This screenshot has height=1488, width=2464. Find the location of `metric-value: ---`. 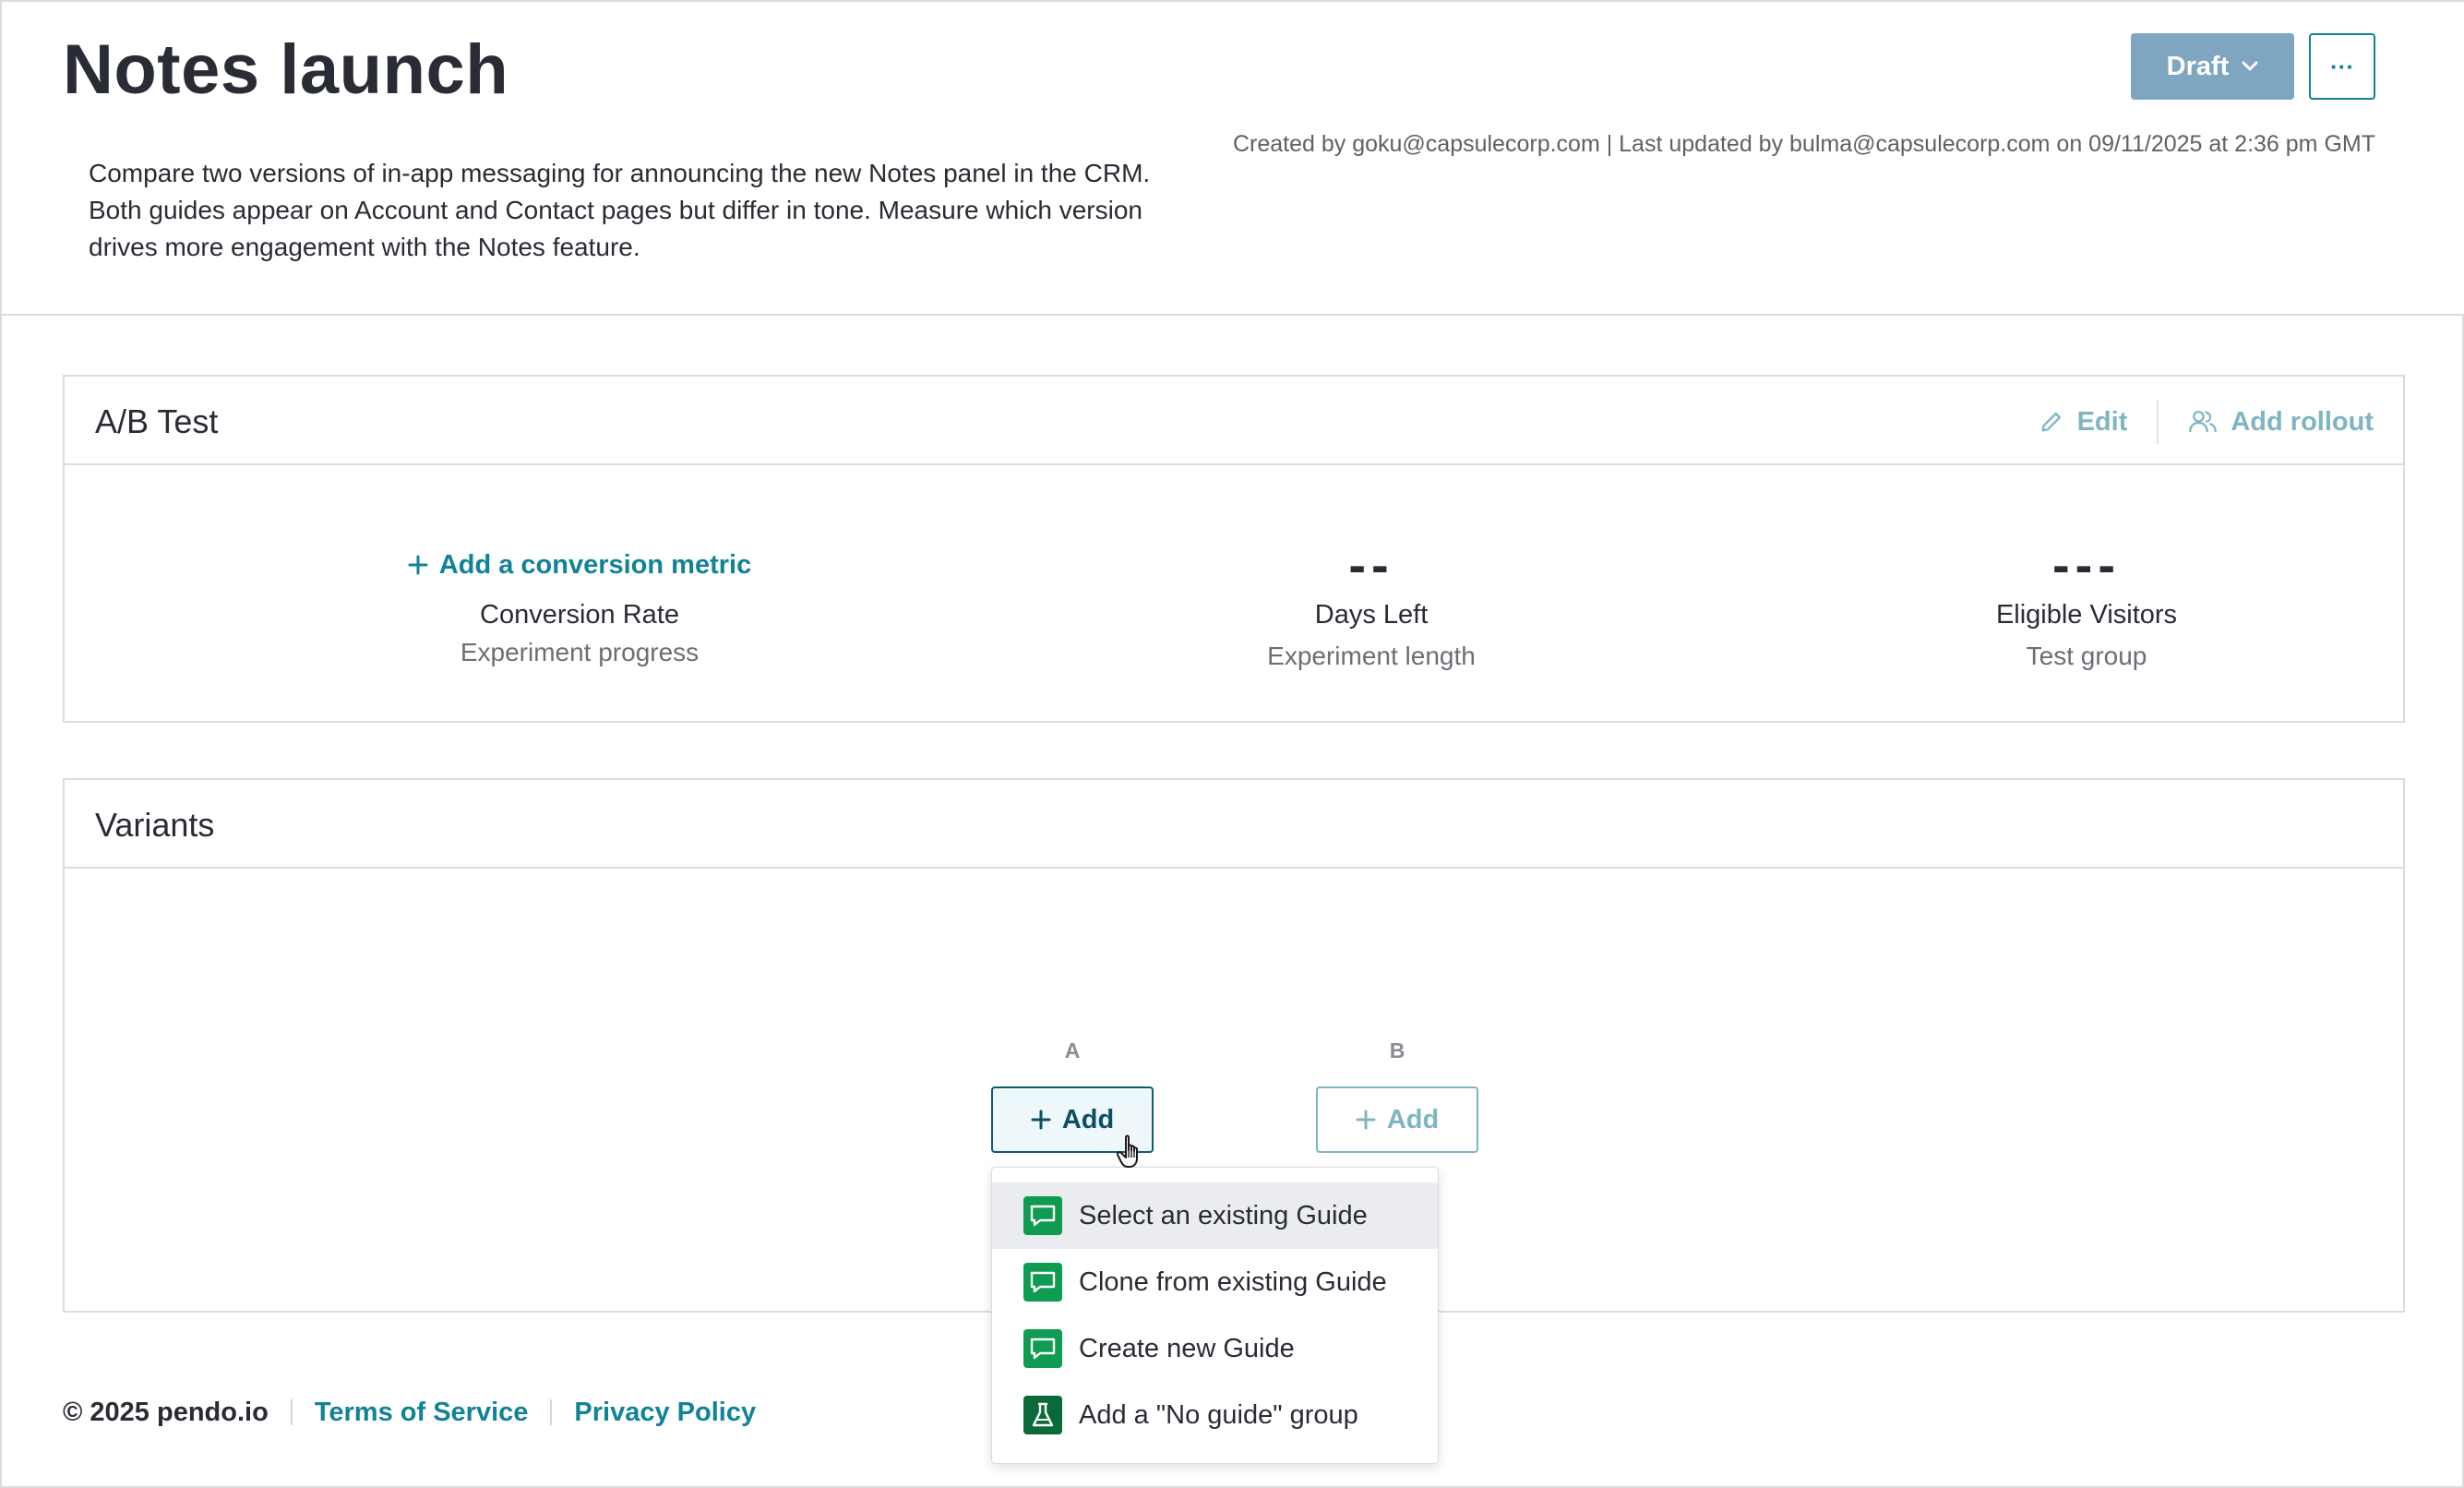

metric-value: --- is located at coordinates (2086, 564).